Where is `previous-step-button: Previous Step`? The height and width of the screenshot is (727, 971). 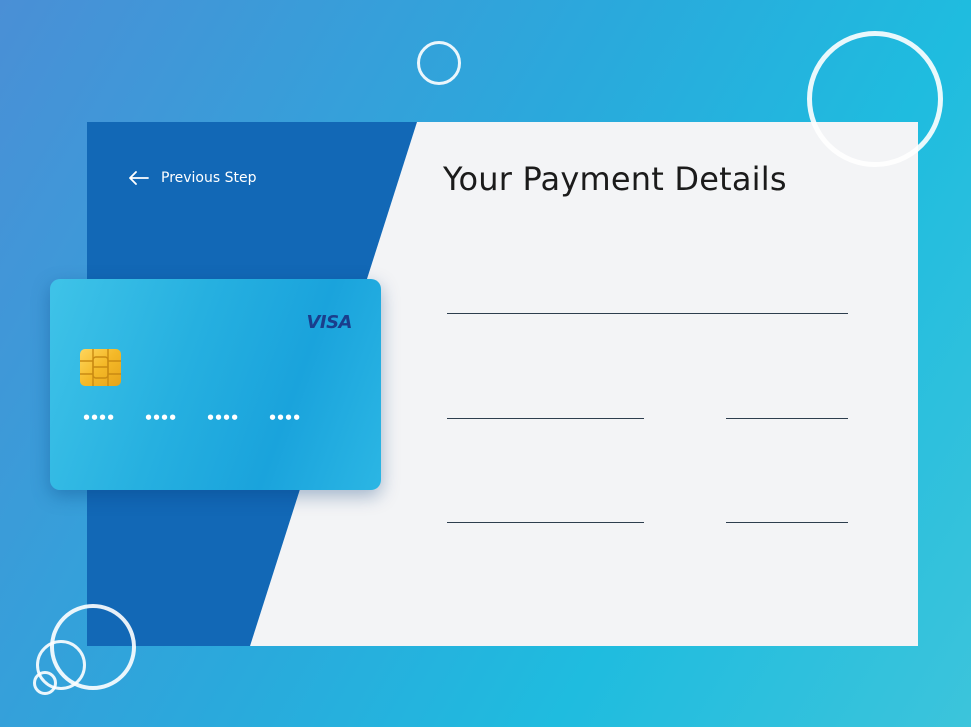 previous-step-button: Previous Step is located at coordinates (193, 178).